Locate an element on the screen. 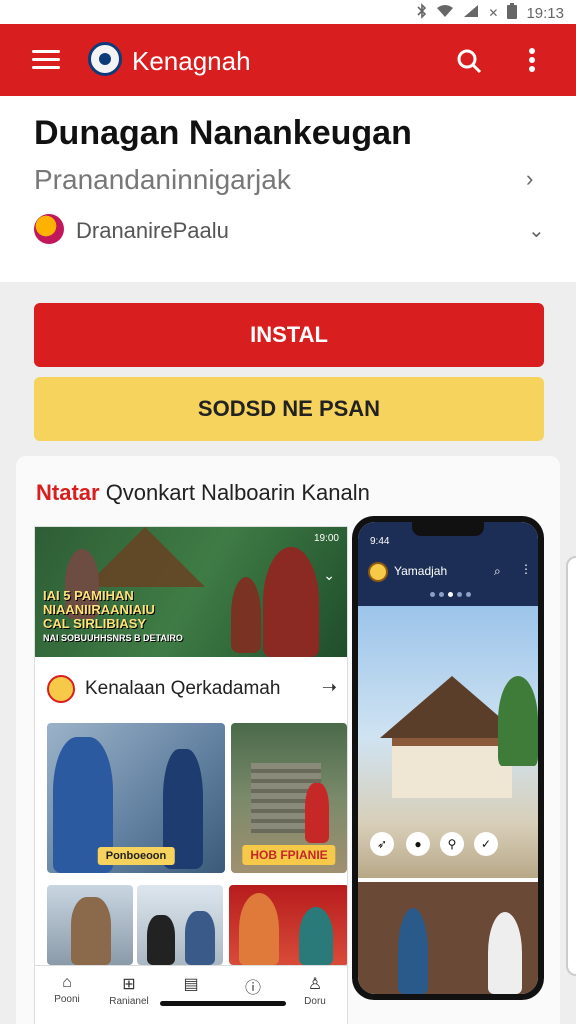  section-header: Kenalaan Qerkadamah ➝ is located at coordinates (192, 690).